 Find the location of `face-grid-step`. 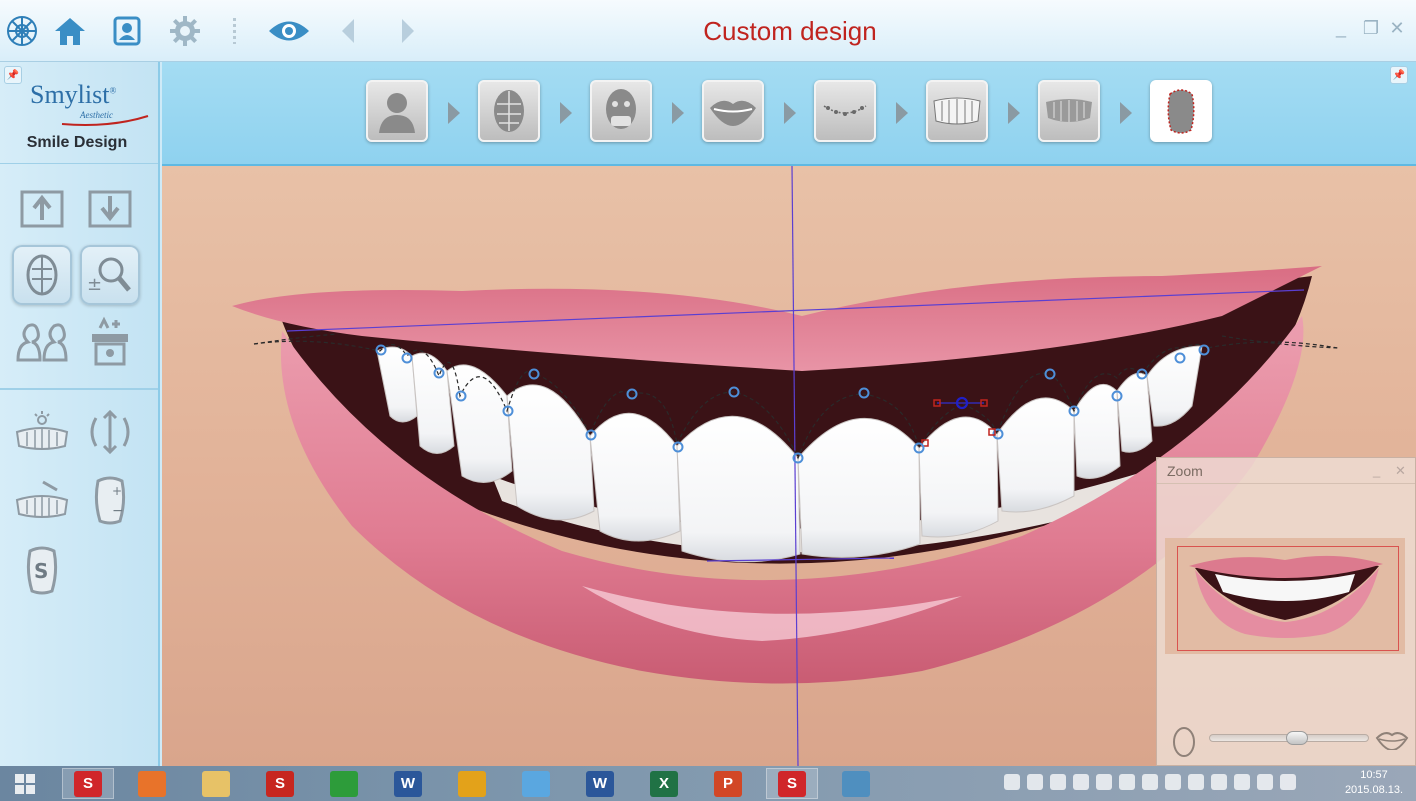

face-grid-step is located at coordinates (509, 111).